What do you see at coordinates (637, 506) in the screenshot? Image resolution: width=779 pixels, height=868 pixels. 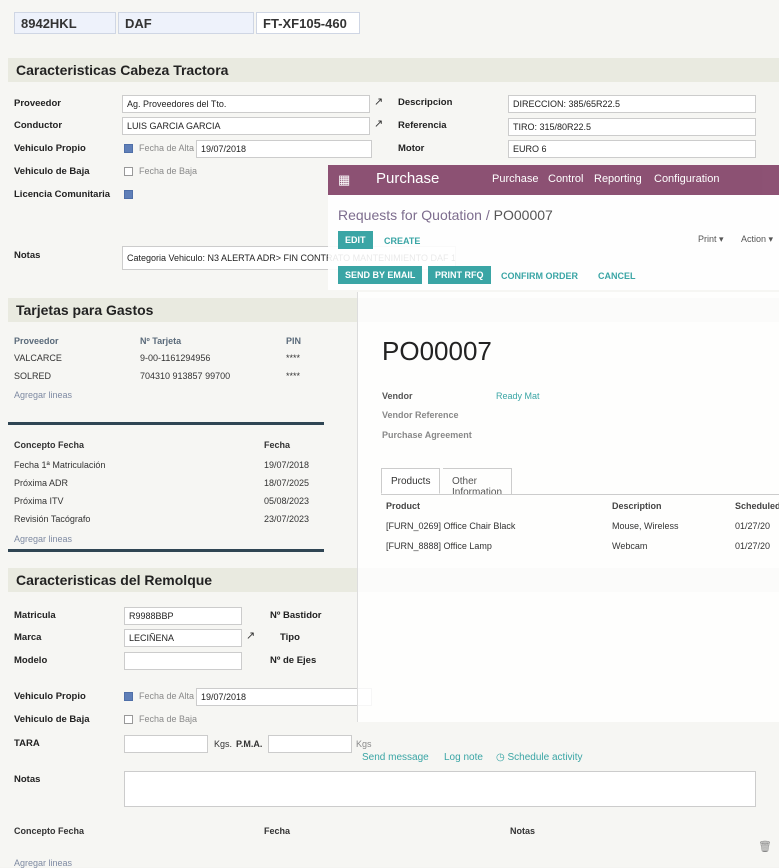 I see `col-description: Description` at bounding box center [637, 506].